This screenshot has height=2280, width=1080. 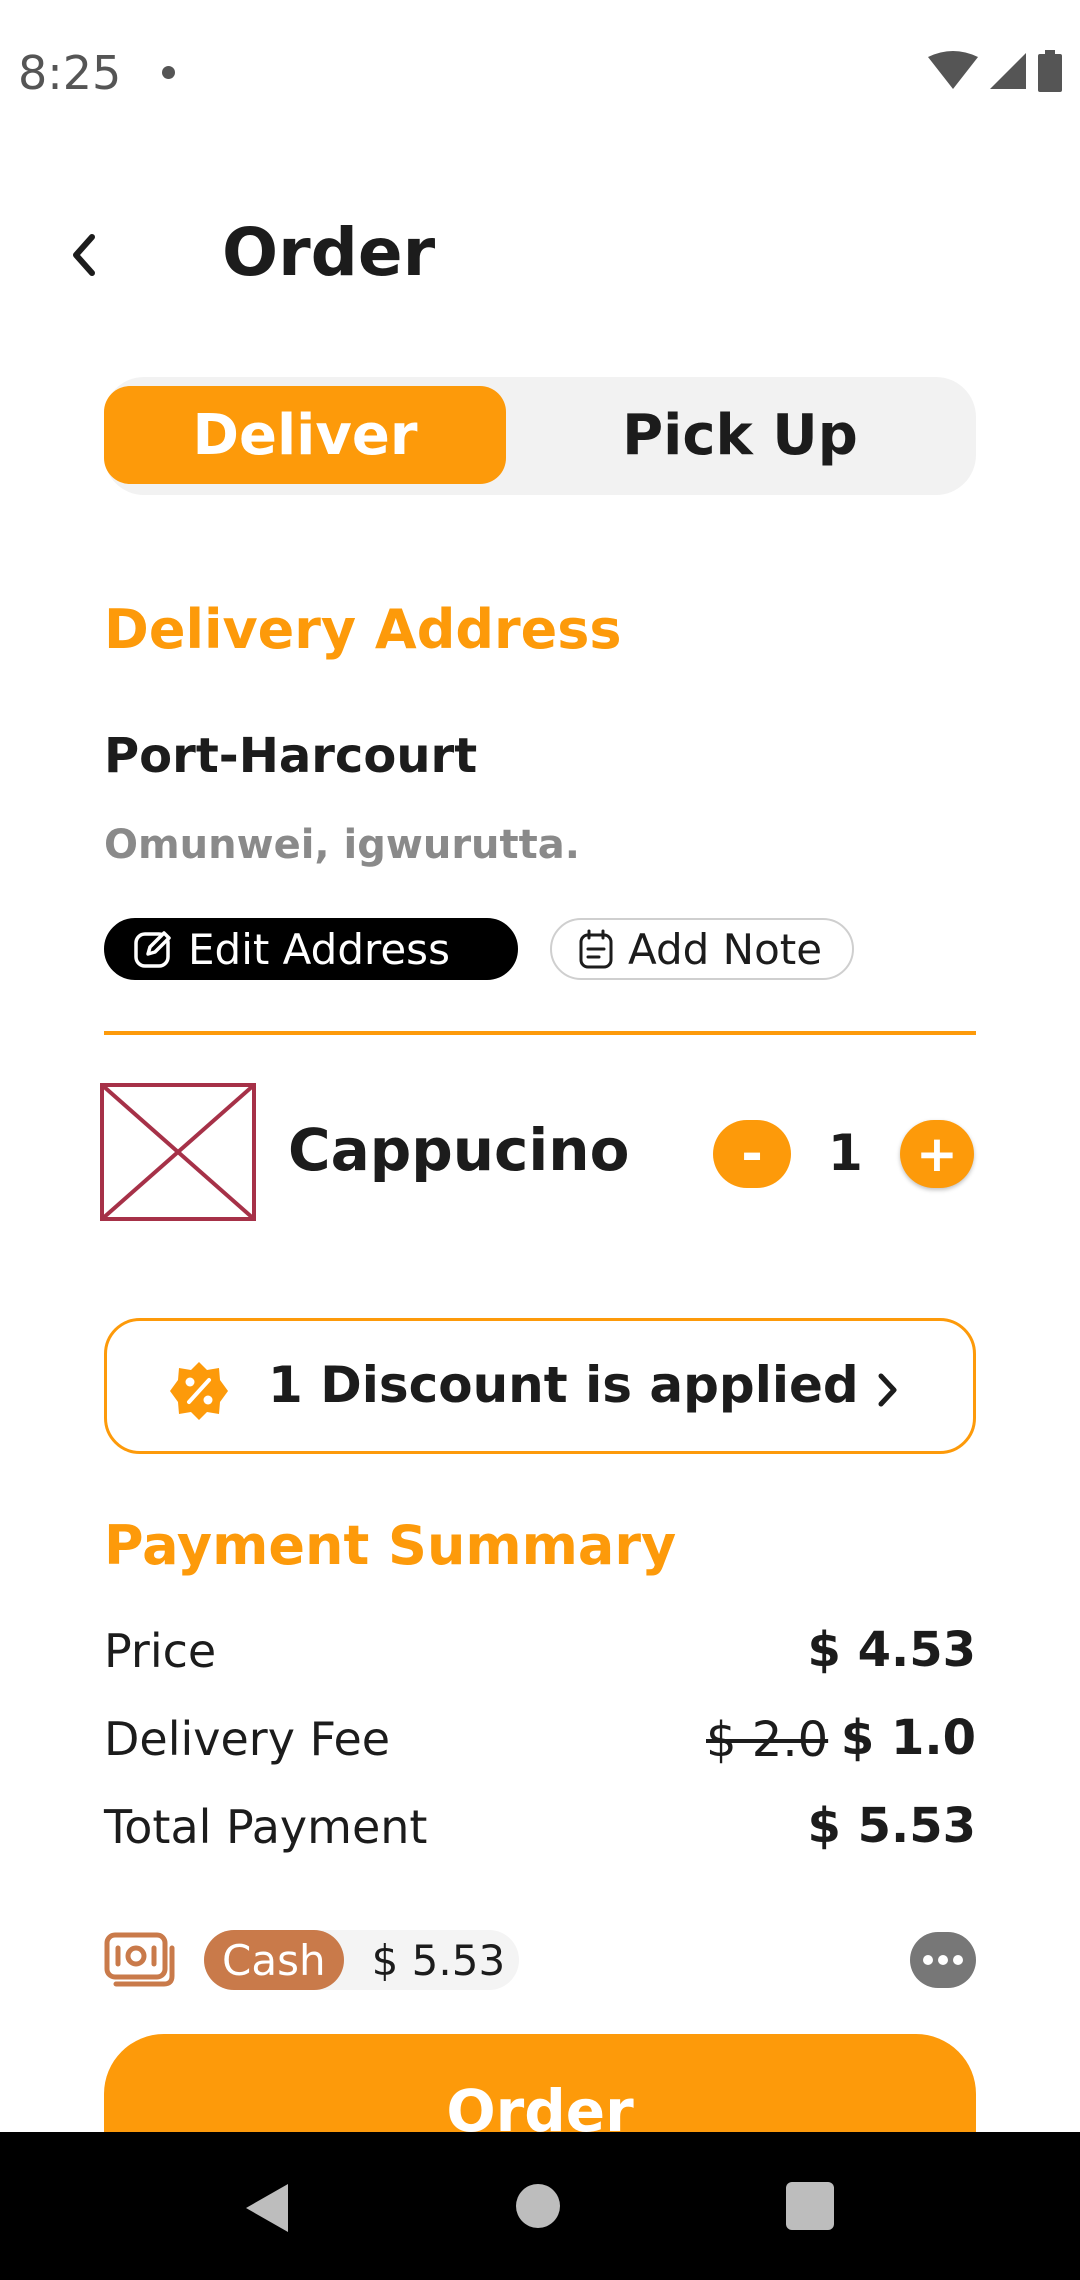 What do you see at coordinates (937, 1154) in the screenshot?
I see `increase-quantity-button: +` at bounding box center [937, 1154].